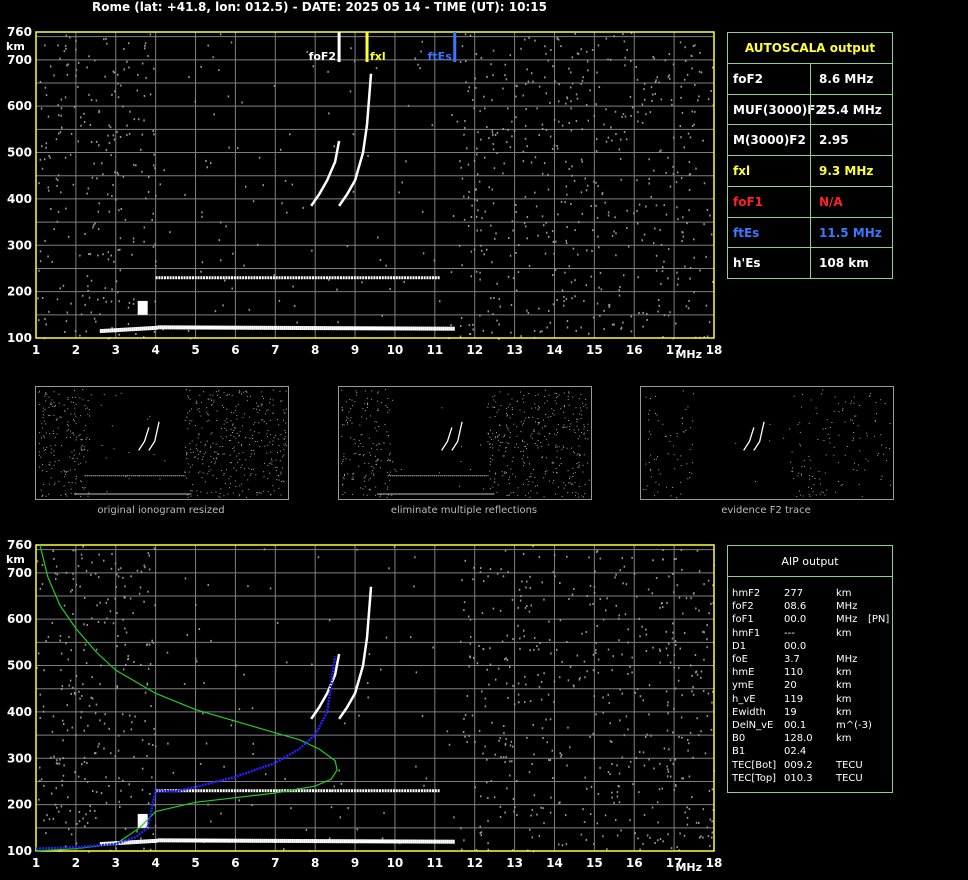 The width and height of the screenshot is (968, 880). I want to click on x-tick-label: 6, so click(235, 863).